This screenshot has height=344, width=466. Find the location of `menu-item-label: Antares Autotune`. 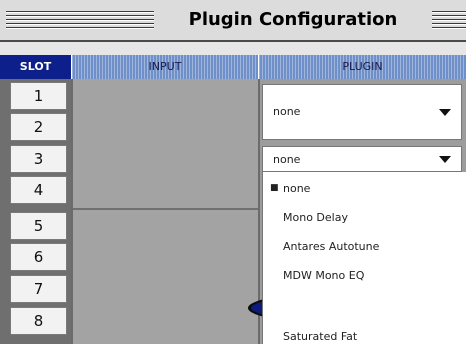

menu-item-label: Antares Autotune is located at coordinates (331, 246).